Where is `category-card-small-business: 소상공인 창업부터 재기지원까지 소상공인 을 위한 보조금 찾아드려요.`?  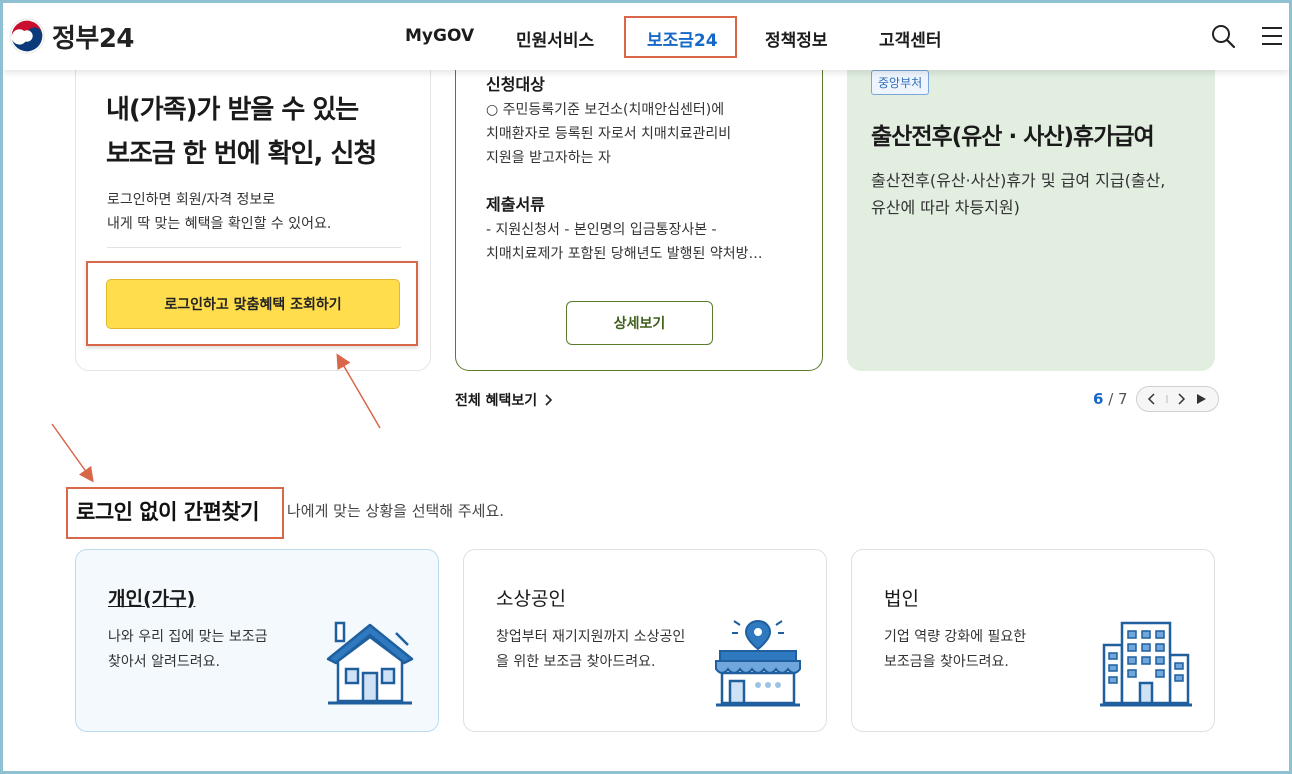
category-card-small-business: 소상공인 창업부터 재기지원까지 소상공인 을 위한 보조금 찾아드려요. is located at coordinates (645, 640).